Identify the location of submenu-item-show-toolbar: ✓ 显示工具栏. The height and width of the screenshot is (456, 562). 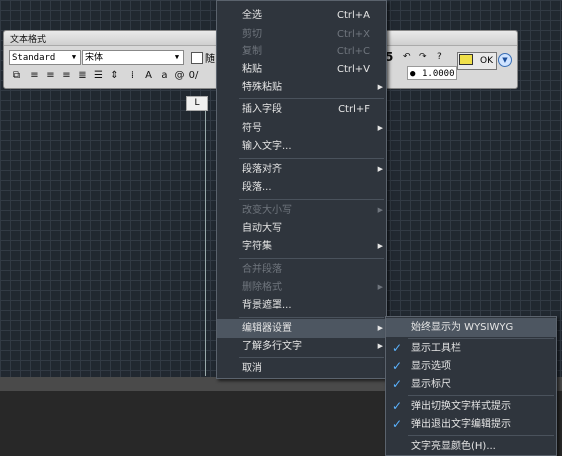
(471, 348).